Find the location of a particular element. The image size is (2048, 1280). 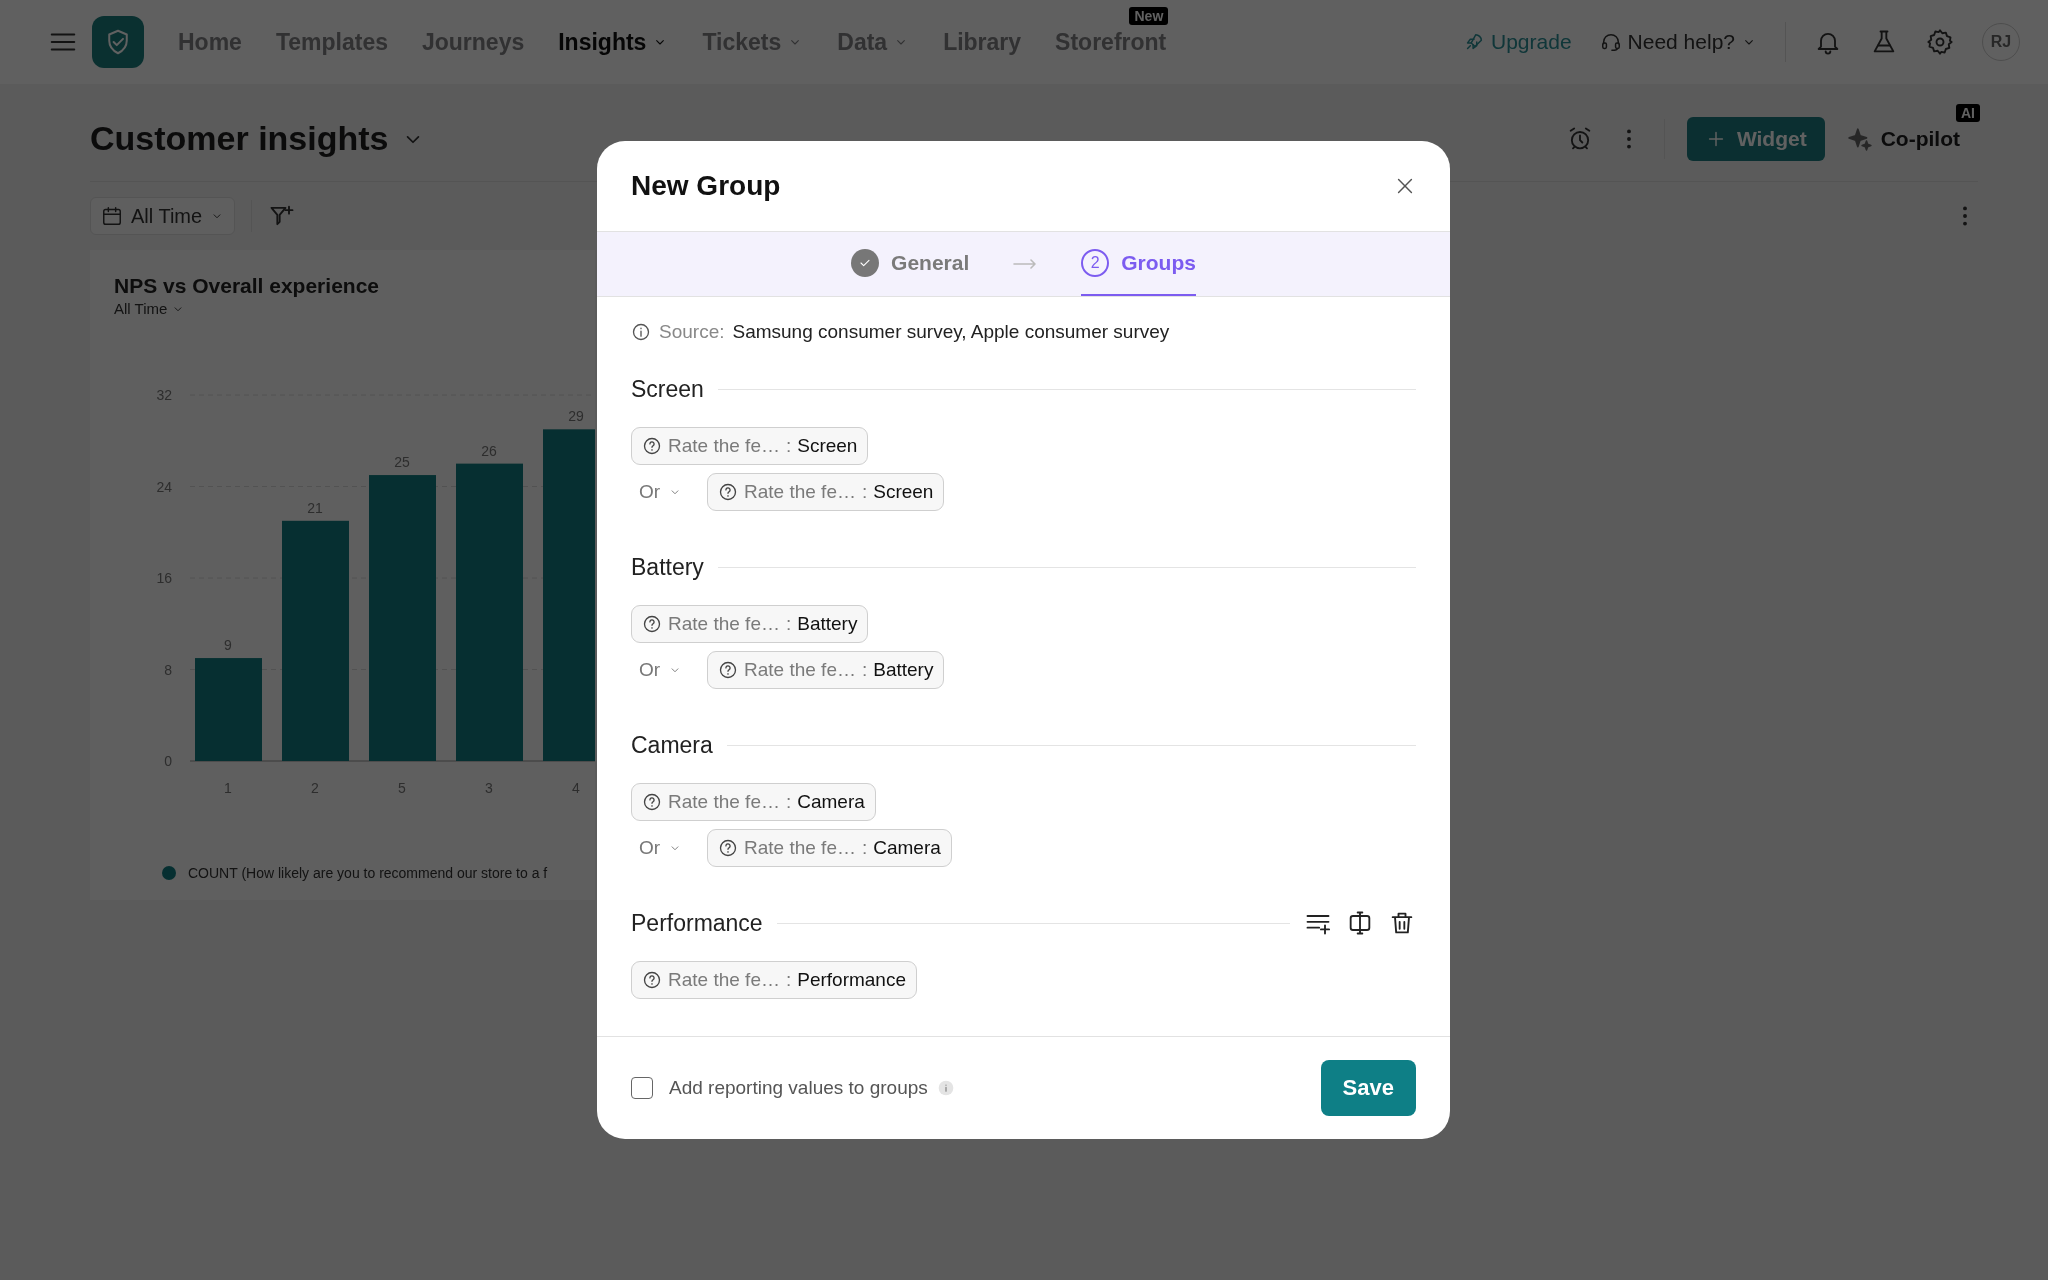

upgrade-link: Upgrade is located at coordinates (1517, 42).